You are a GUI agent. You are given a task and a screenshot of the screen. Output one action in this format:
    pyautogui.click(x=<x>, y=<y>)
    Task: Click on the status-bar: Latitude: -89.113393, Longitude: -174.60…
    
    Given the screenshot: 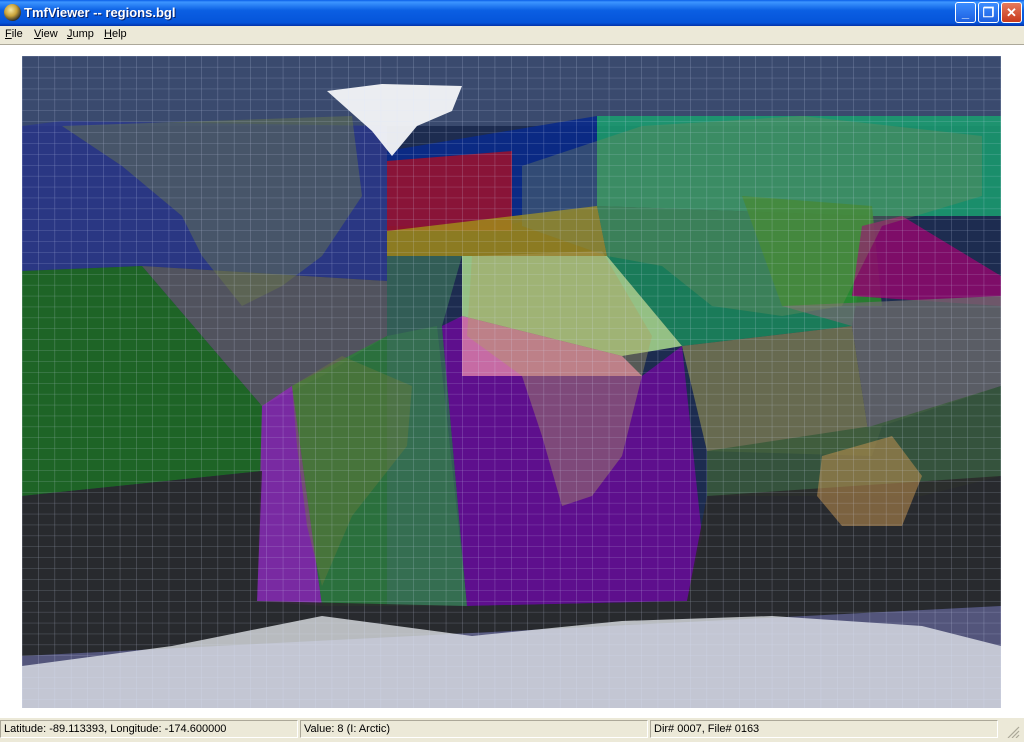 What is the action you would take?
    pyautogui.click(x=512, y=730)
    